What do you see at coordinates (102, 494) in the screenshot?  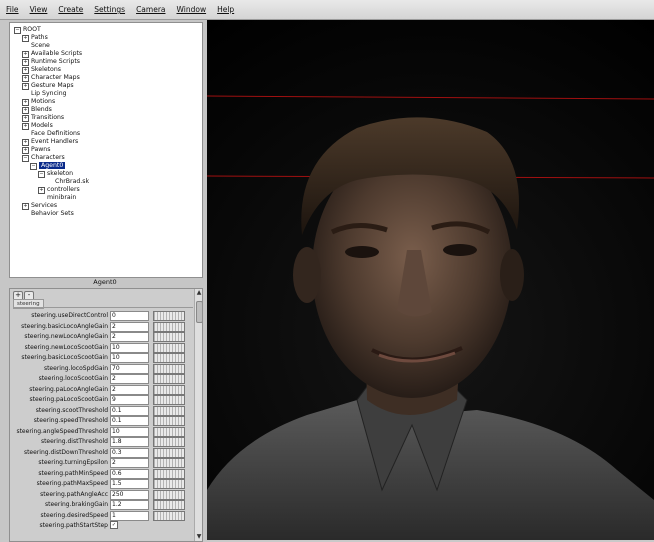 I see `property-row: steering.pathAngleAcc 250` at bounding box center [102, 494].